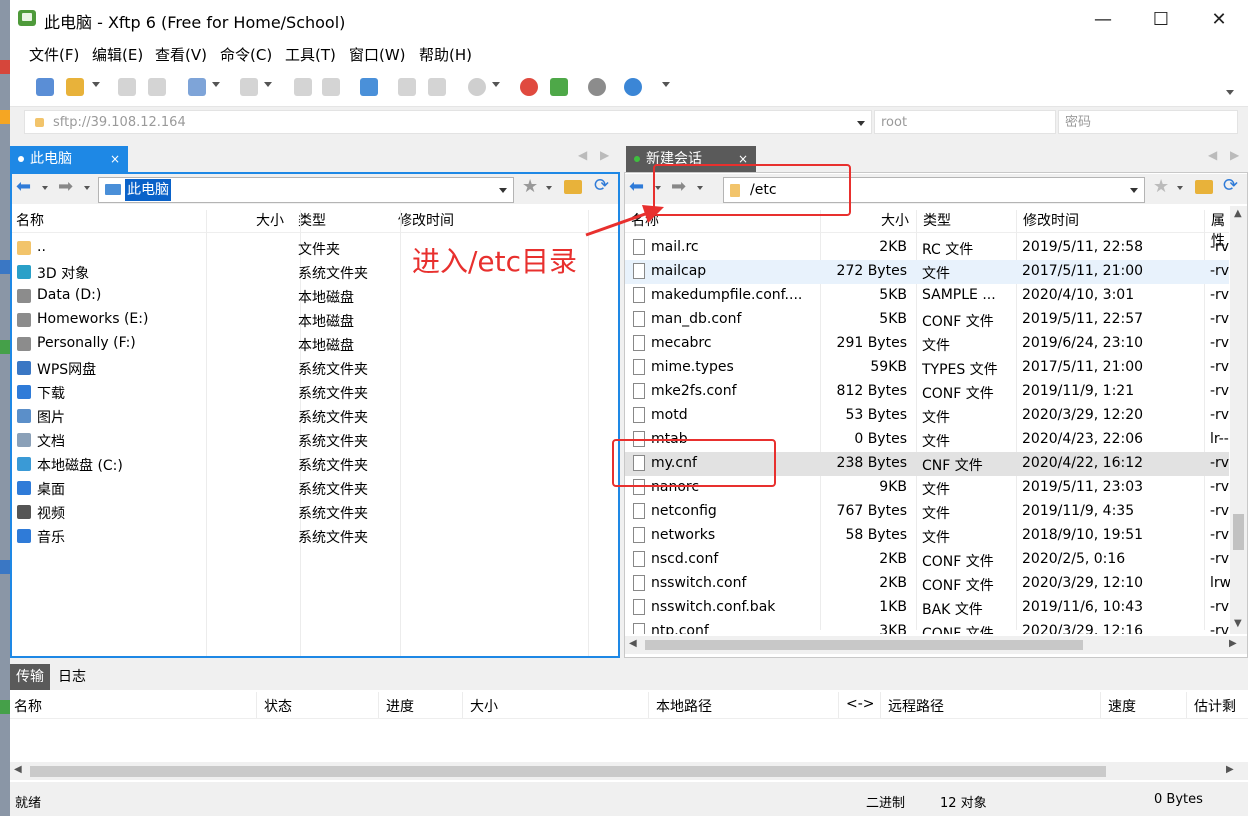 The image size is (1248, 816). What do you see at coordinates (529, 87) in the screenshot?
I see `xshell-icon` at bounding box center [529, 87].